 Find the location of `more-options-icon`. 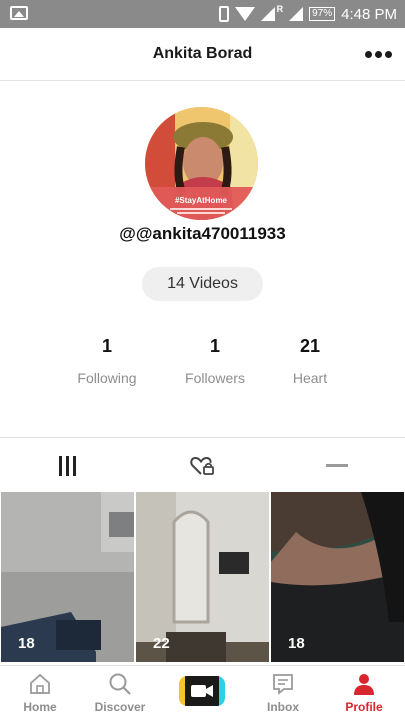

more-options-icon is located at coordinates (379, 56).